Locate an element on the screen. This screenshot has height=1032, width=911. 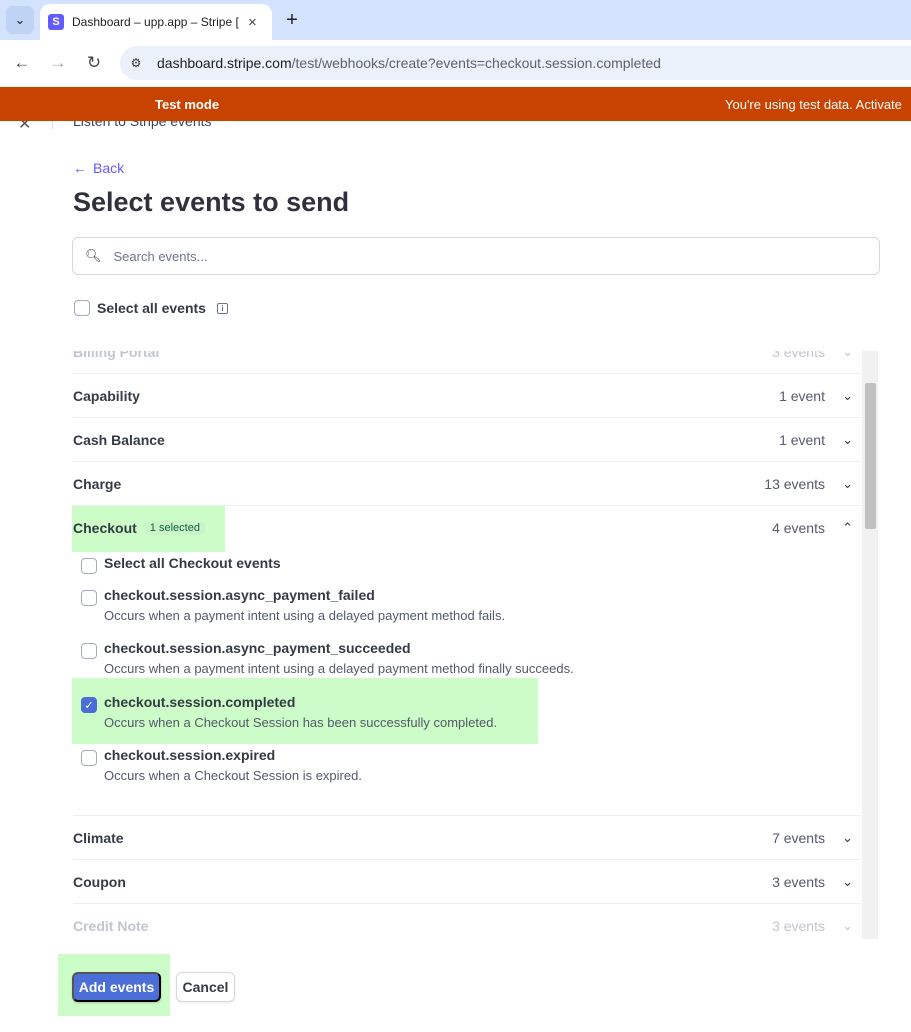
stripe-favicon-icon: S is located at coordinates (56, 22).